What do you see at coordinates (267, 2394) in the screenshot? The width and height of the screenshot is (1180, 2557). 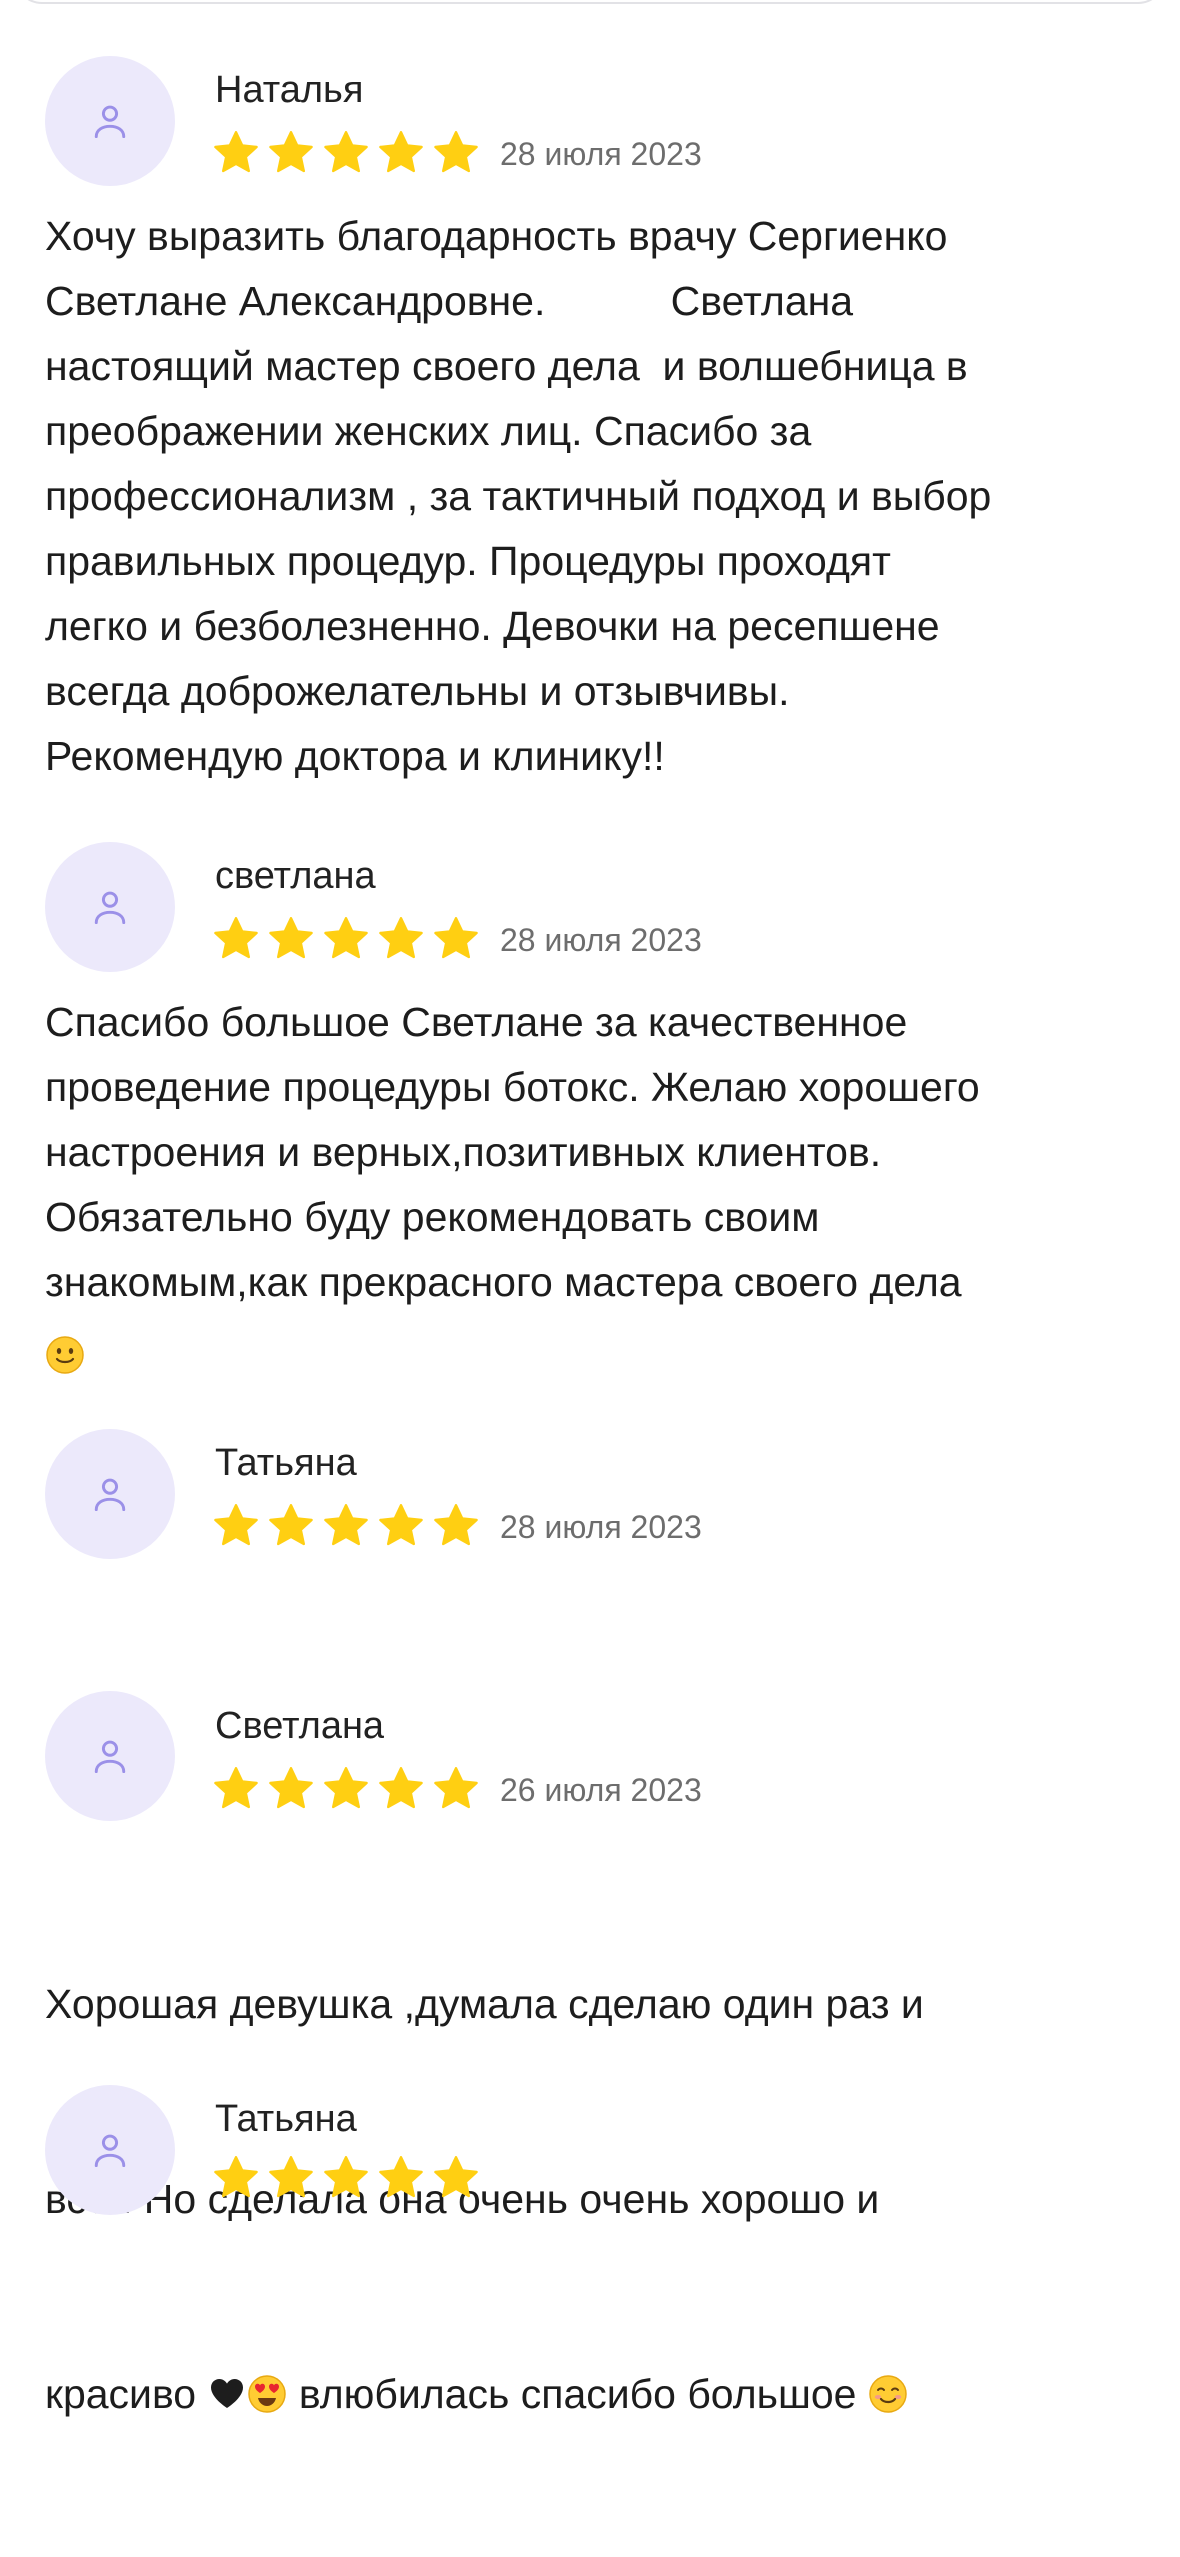 I see `heart-eyes-emoji` at bounding box center [267, 2394].